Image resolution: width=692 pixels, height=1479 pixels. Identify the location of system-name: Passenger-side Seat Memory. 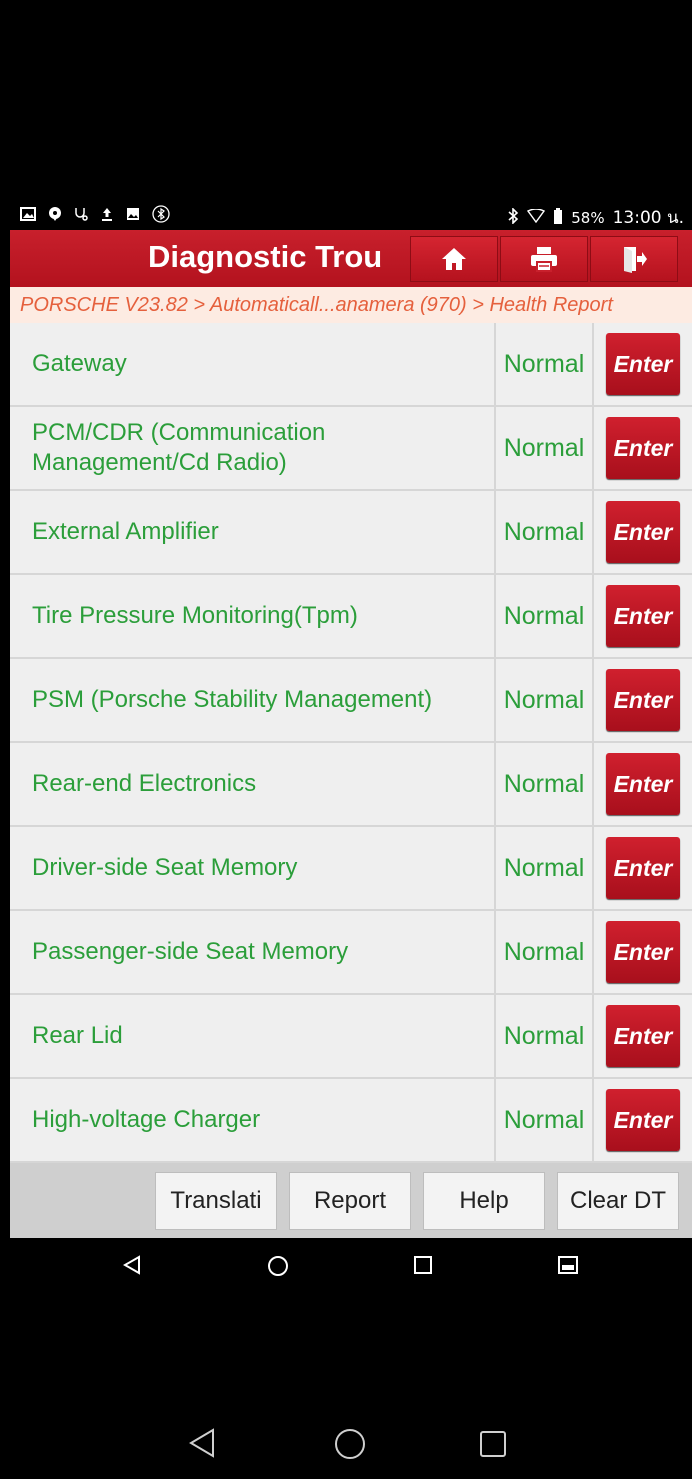
(252, 952).